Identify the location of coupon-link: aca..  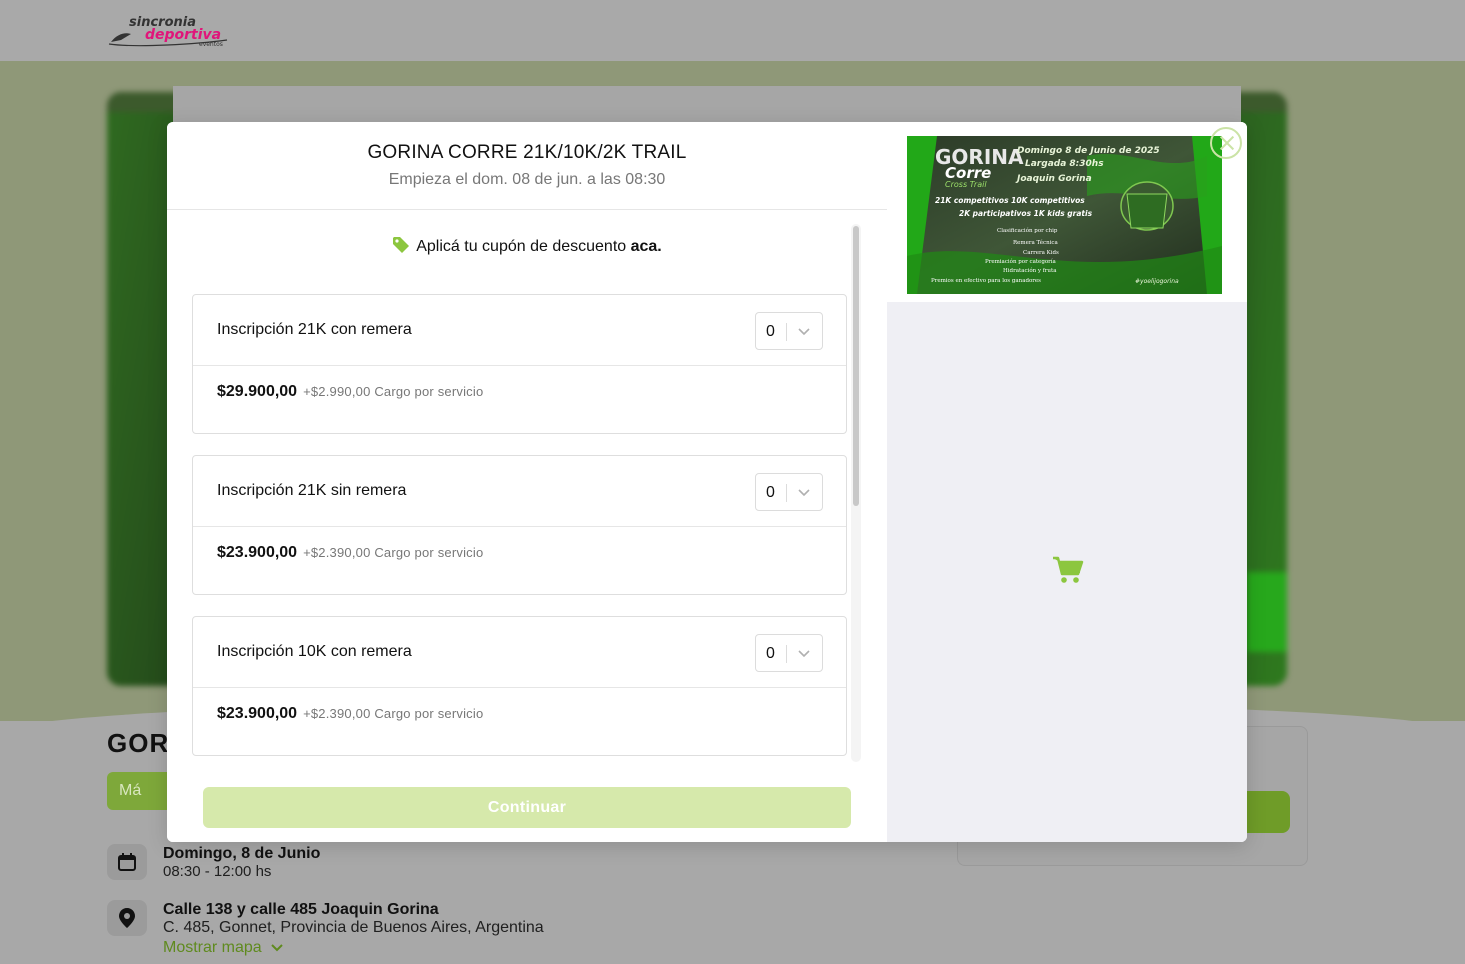
(646, 246).